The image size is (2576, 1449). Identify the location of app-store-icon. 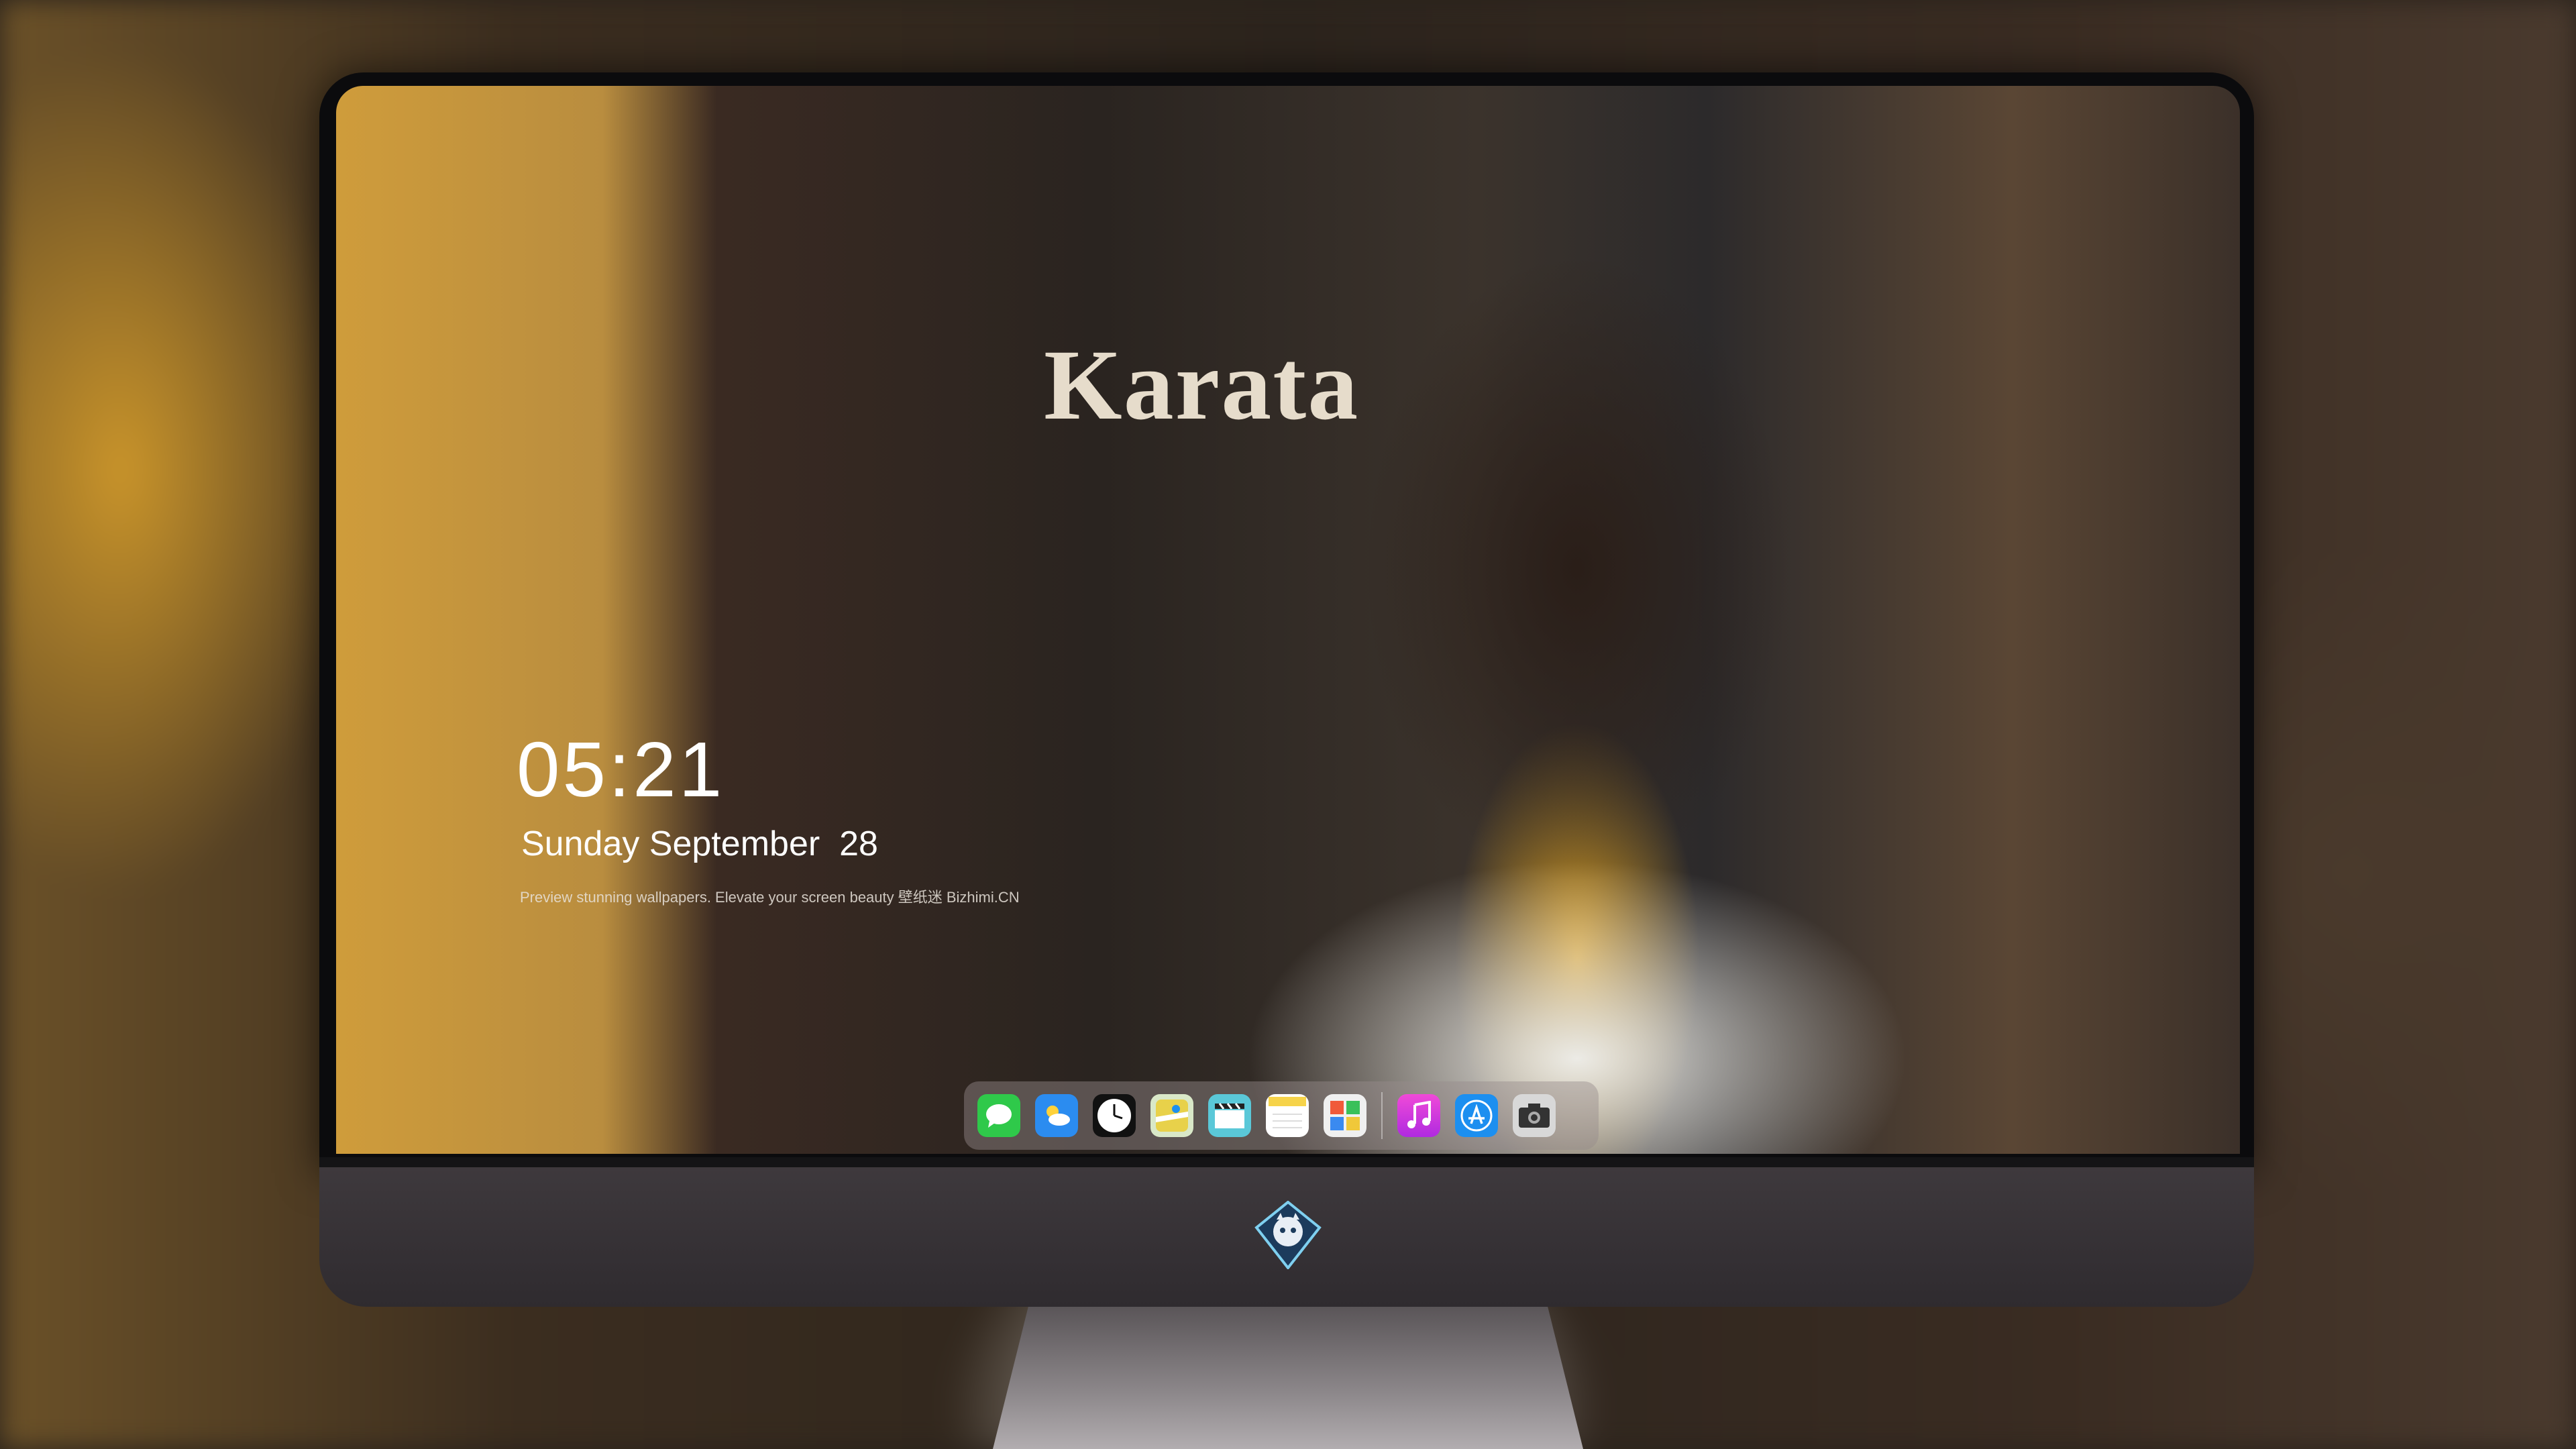
(1476, 1115).